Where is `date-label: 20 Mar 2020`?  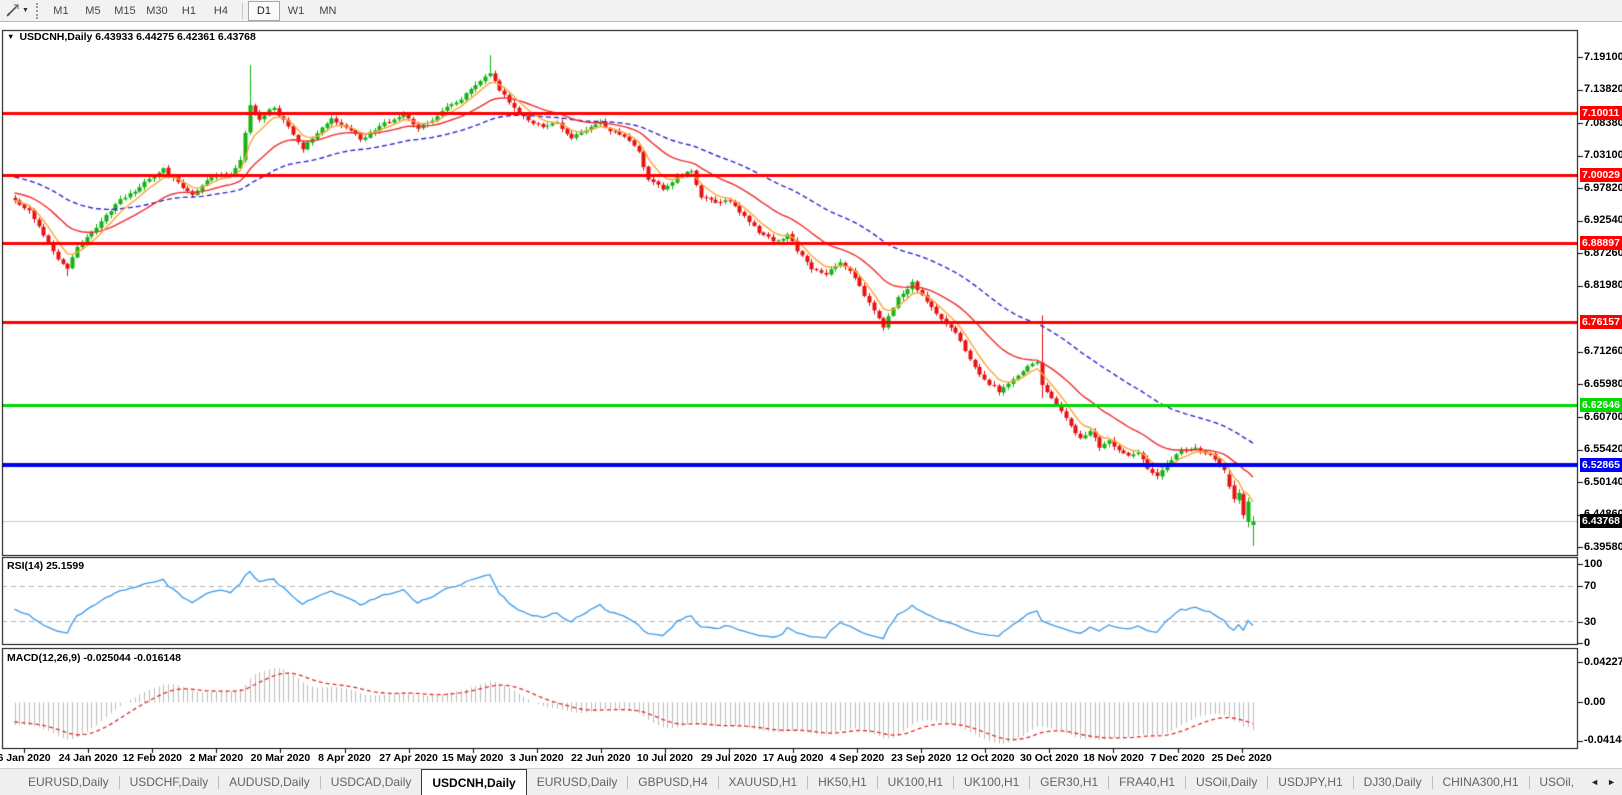
date-label: 20 Mar 2020 is located at coordinates (280, 758).